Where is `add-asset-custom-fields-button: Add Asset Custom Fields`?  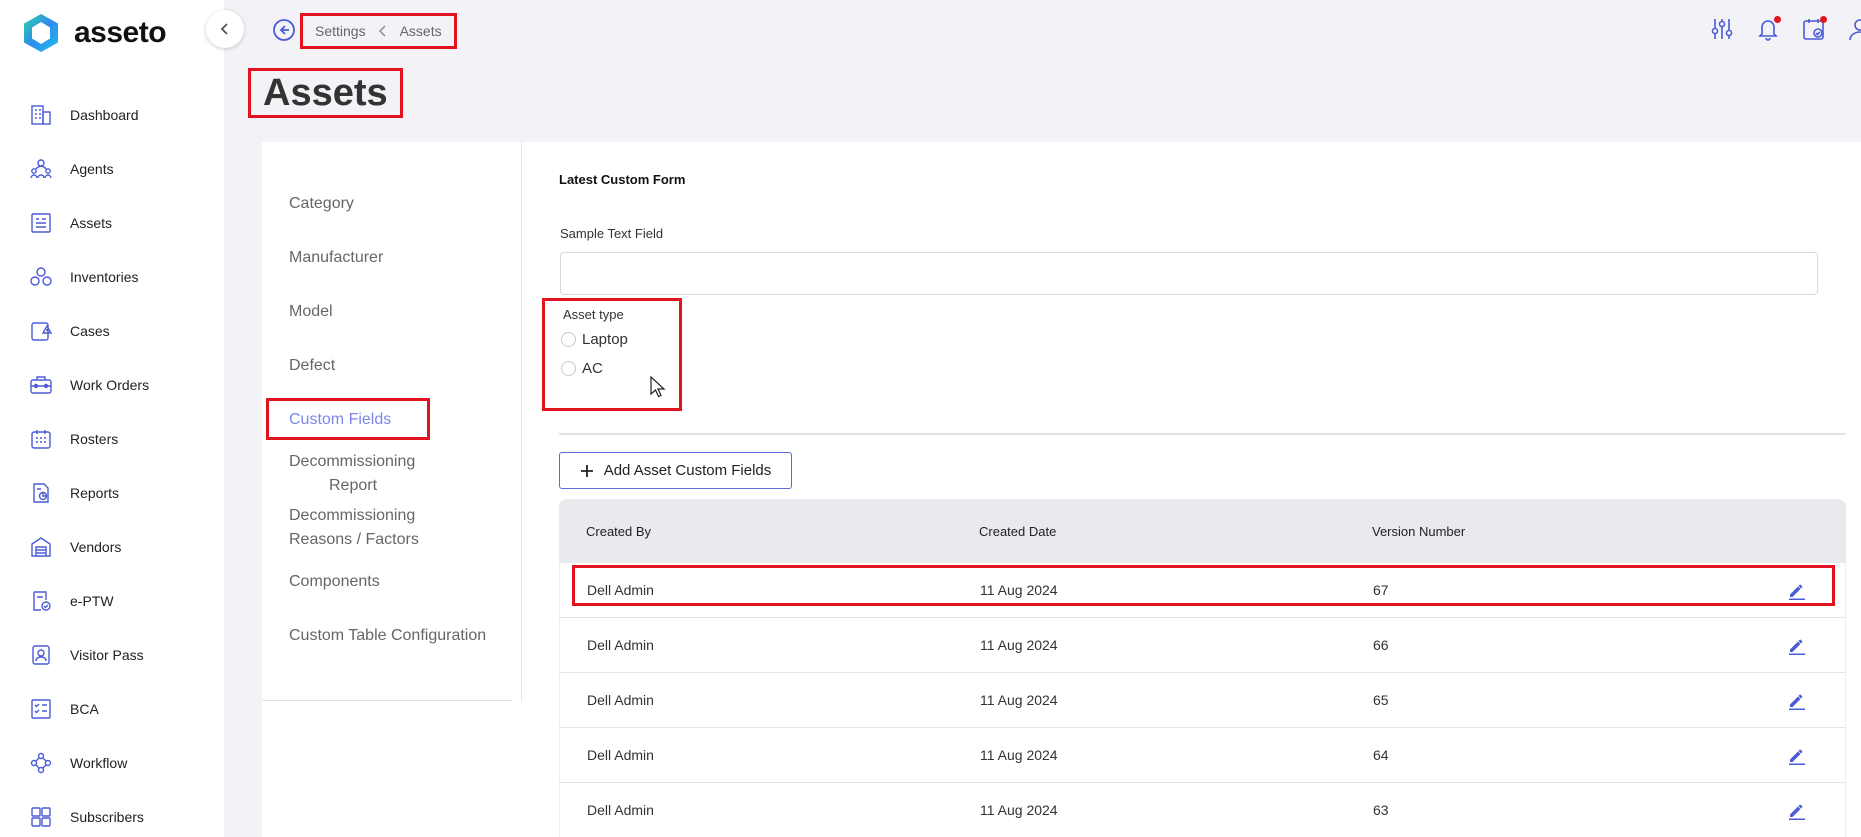 add-asset-custom-fields-button: Add Asset Custom Fields is located at coordinates (675, 470).